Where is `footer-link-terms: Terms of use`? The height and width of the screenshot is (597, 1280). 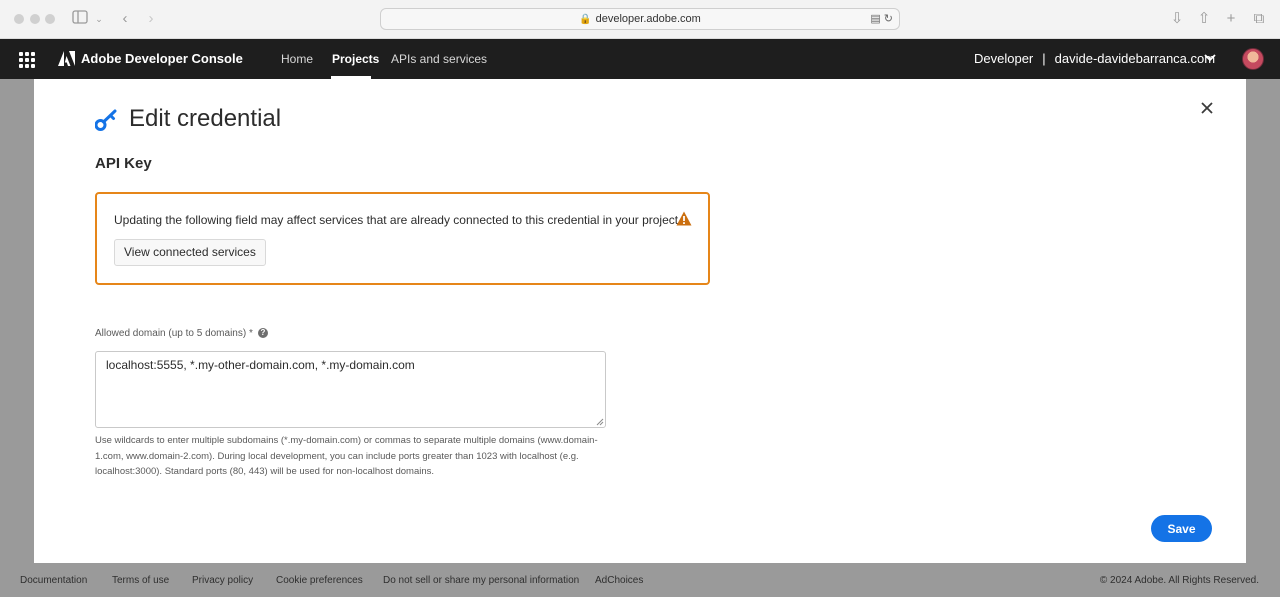 footer-link-terms: Terms of use is located at coordinates (140, 580).